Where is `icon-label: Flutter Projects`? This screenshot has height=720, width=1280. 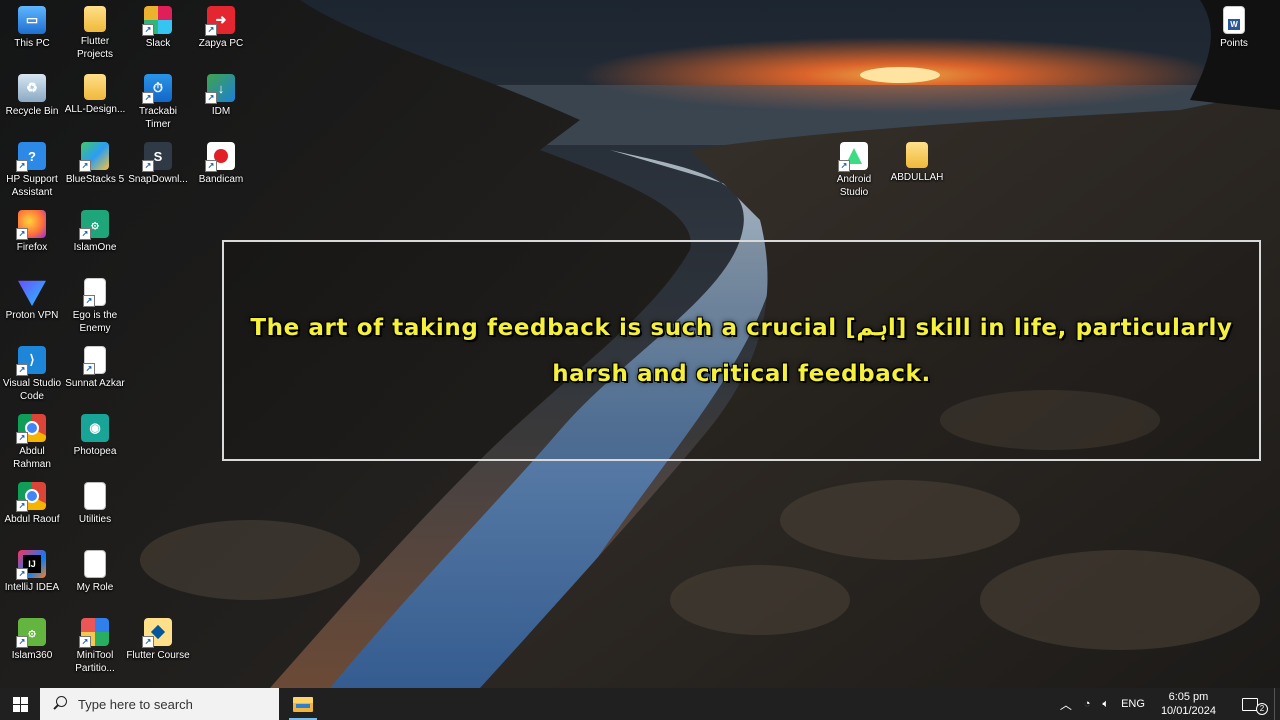 icon-label: Flutter Projects is located at coordinates (95, 48).